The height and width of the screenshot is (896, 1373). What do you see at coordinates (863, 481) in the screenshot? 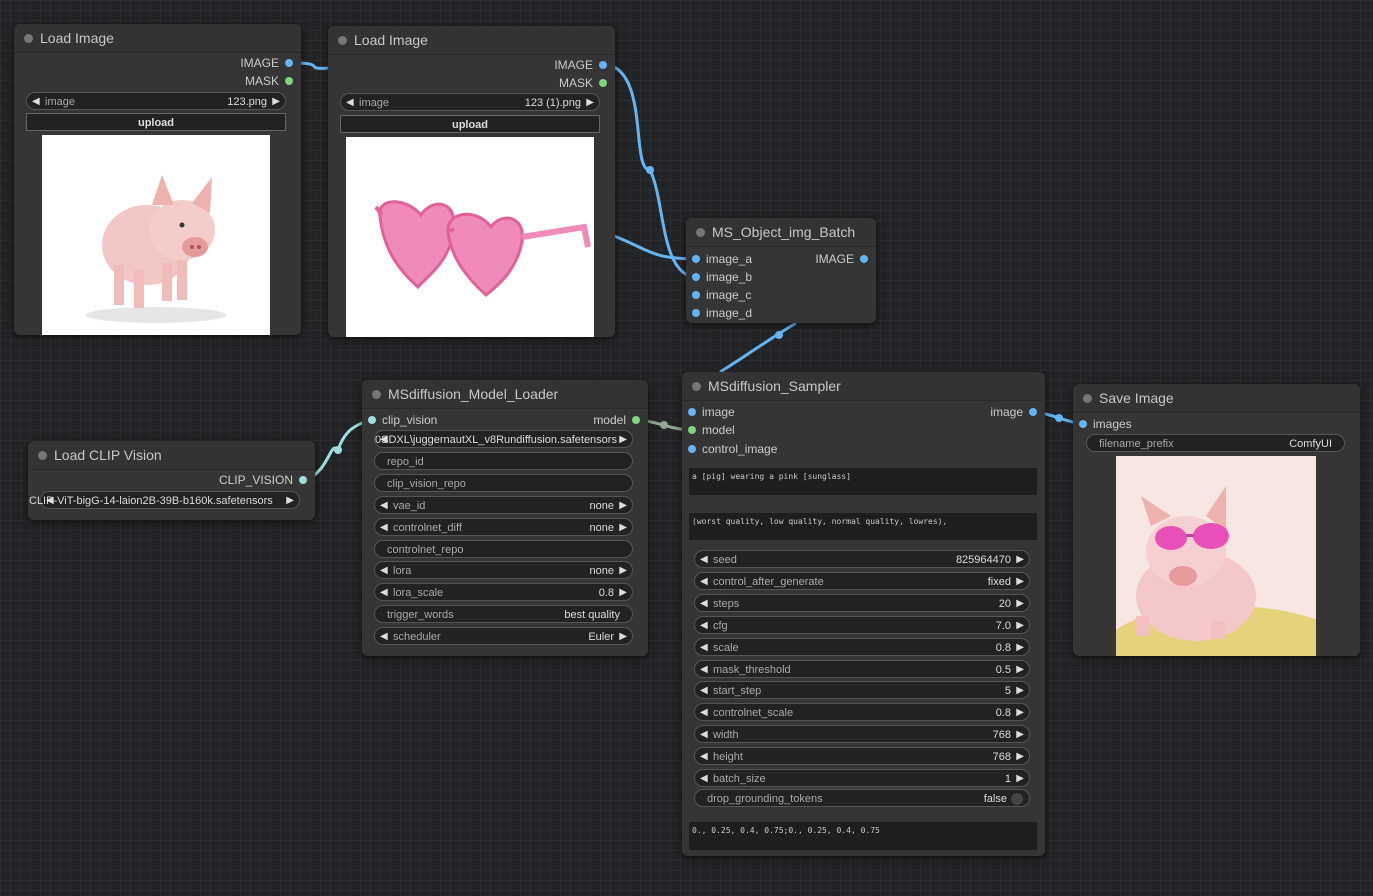
I see `positive-prompt-textarea: a [pig] wearing a pink [sunglass]` at bounding box center [863, 481].